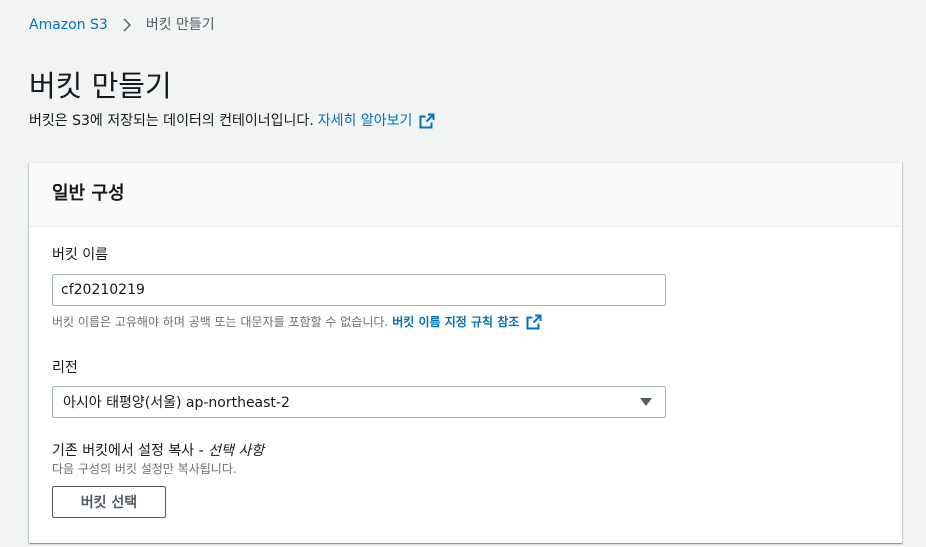 The height and width of the screenshot is (547, 926). I want to click on copy-settings-label: 기존 버킷에서 설정 복사 - 선택 사항, so click(158, 451).